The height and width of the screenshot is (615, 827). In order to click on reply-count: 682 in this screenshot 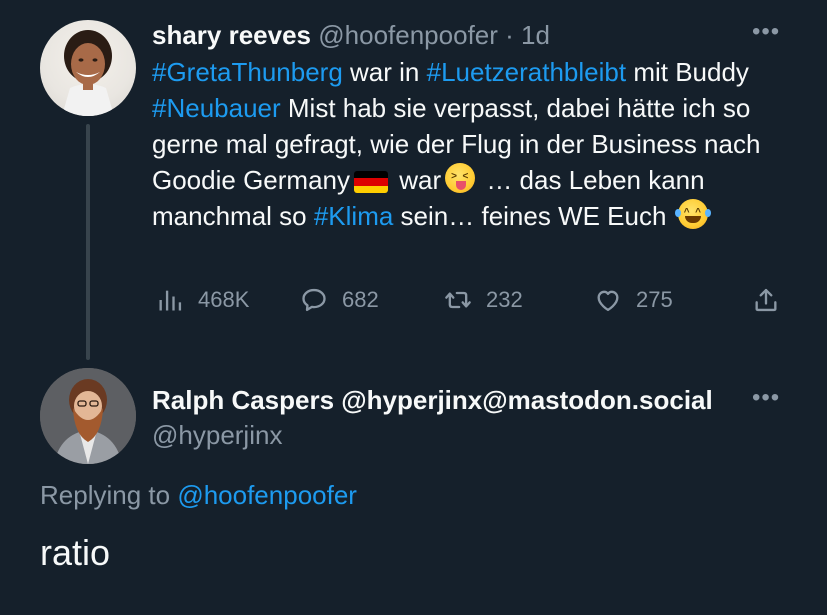, I will do `click(360, 299)`.